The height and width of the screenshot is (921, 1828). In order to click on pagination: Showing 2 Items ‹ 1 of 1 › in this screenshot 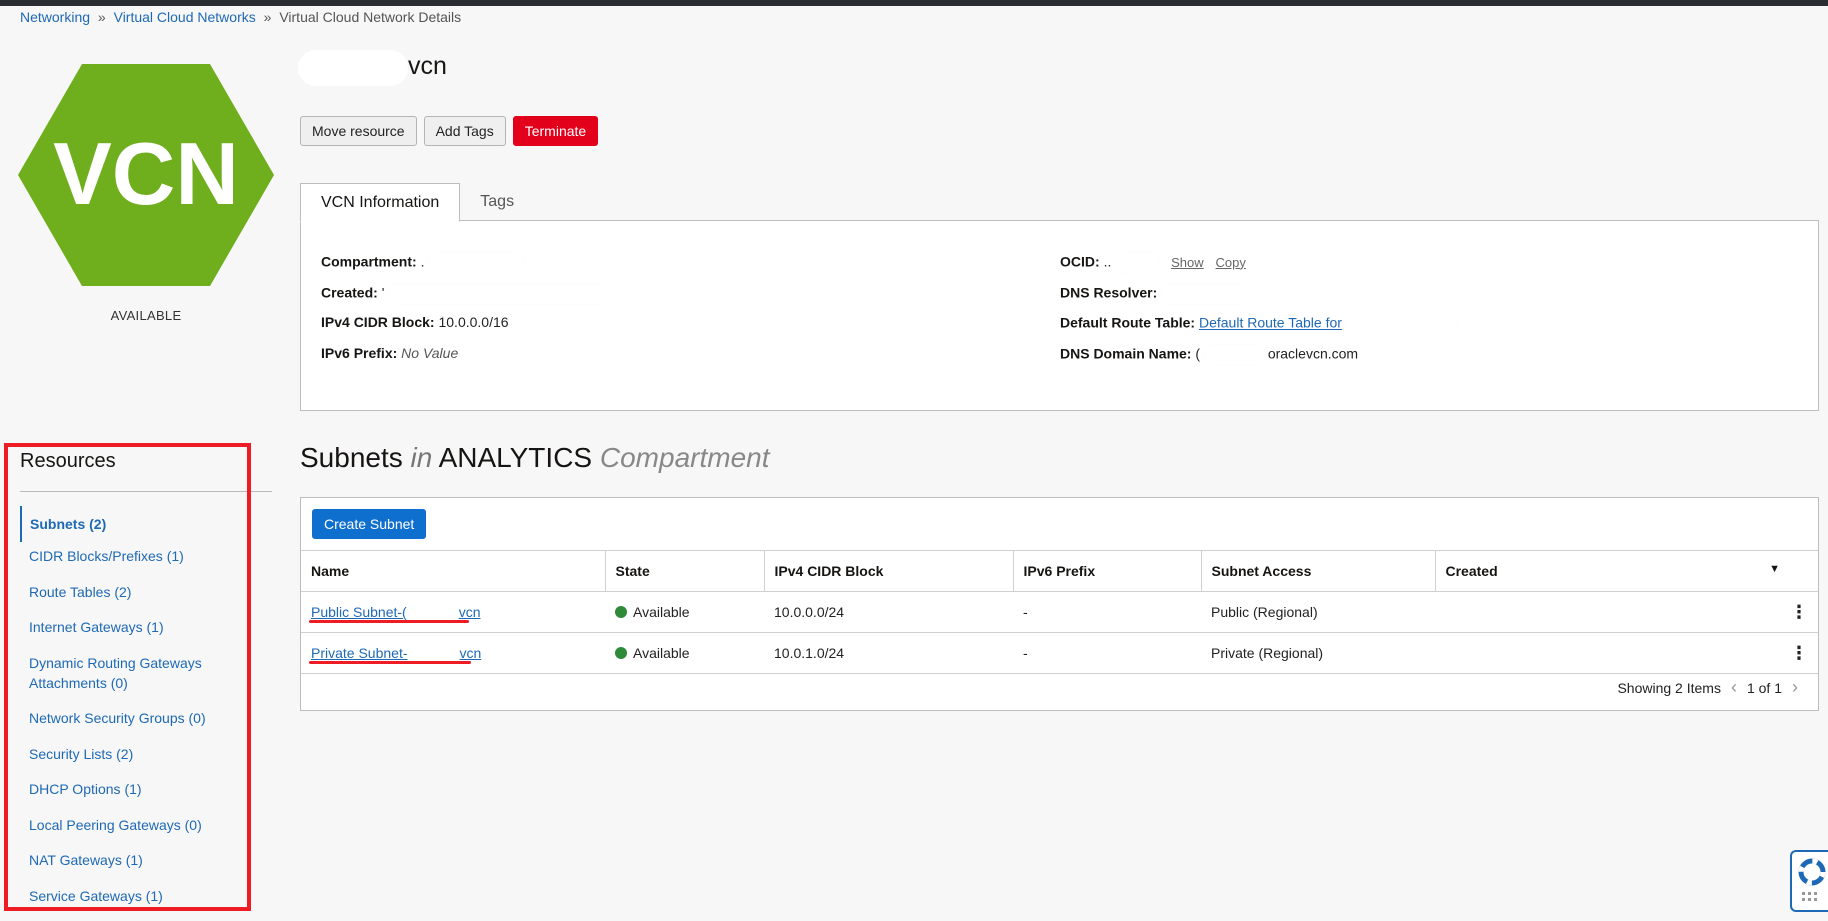, I will do `click(1707, 687)`.